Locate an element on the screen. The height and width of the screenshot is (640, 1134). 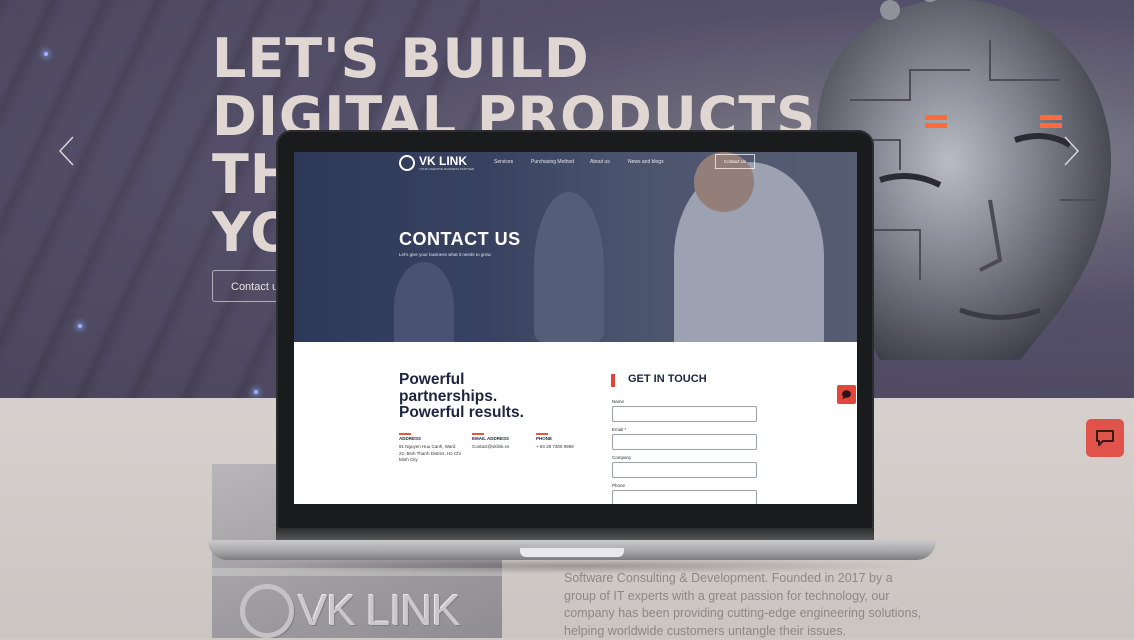
name-label: Name is located at coordinates (618, 401).